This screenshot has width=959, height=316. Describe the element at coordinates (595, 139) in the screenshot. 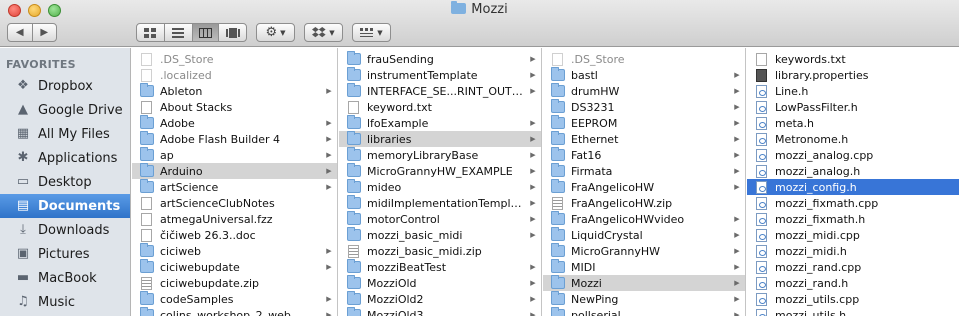

I see `item-name: Ethernet` at that location.